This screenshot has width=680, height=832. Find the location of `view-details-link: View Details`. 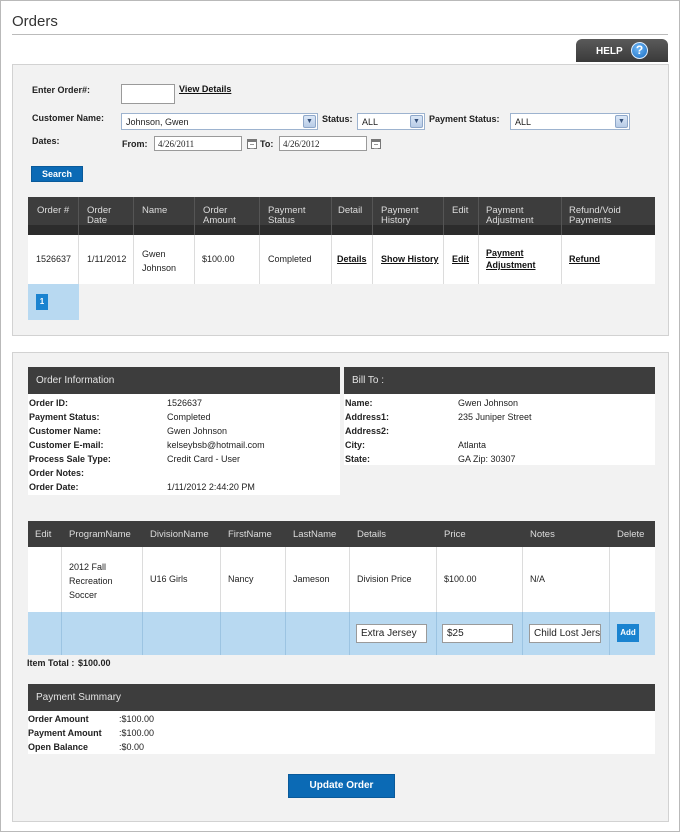

view-details-link: View Details is located at coordinates (205, 89).